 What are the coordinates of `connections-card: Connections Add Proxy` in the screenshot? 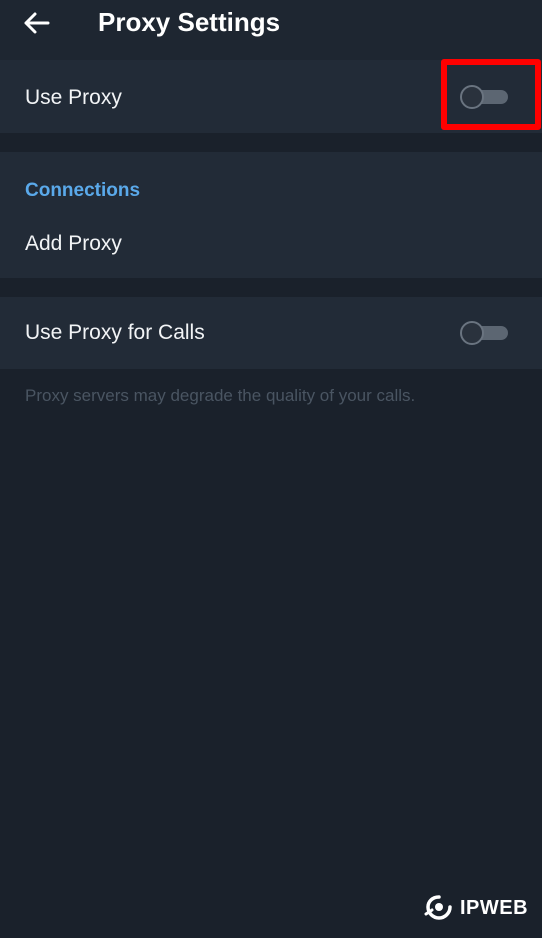 It's located at (271, 215).